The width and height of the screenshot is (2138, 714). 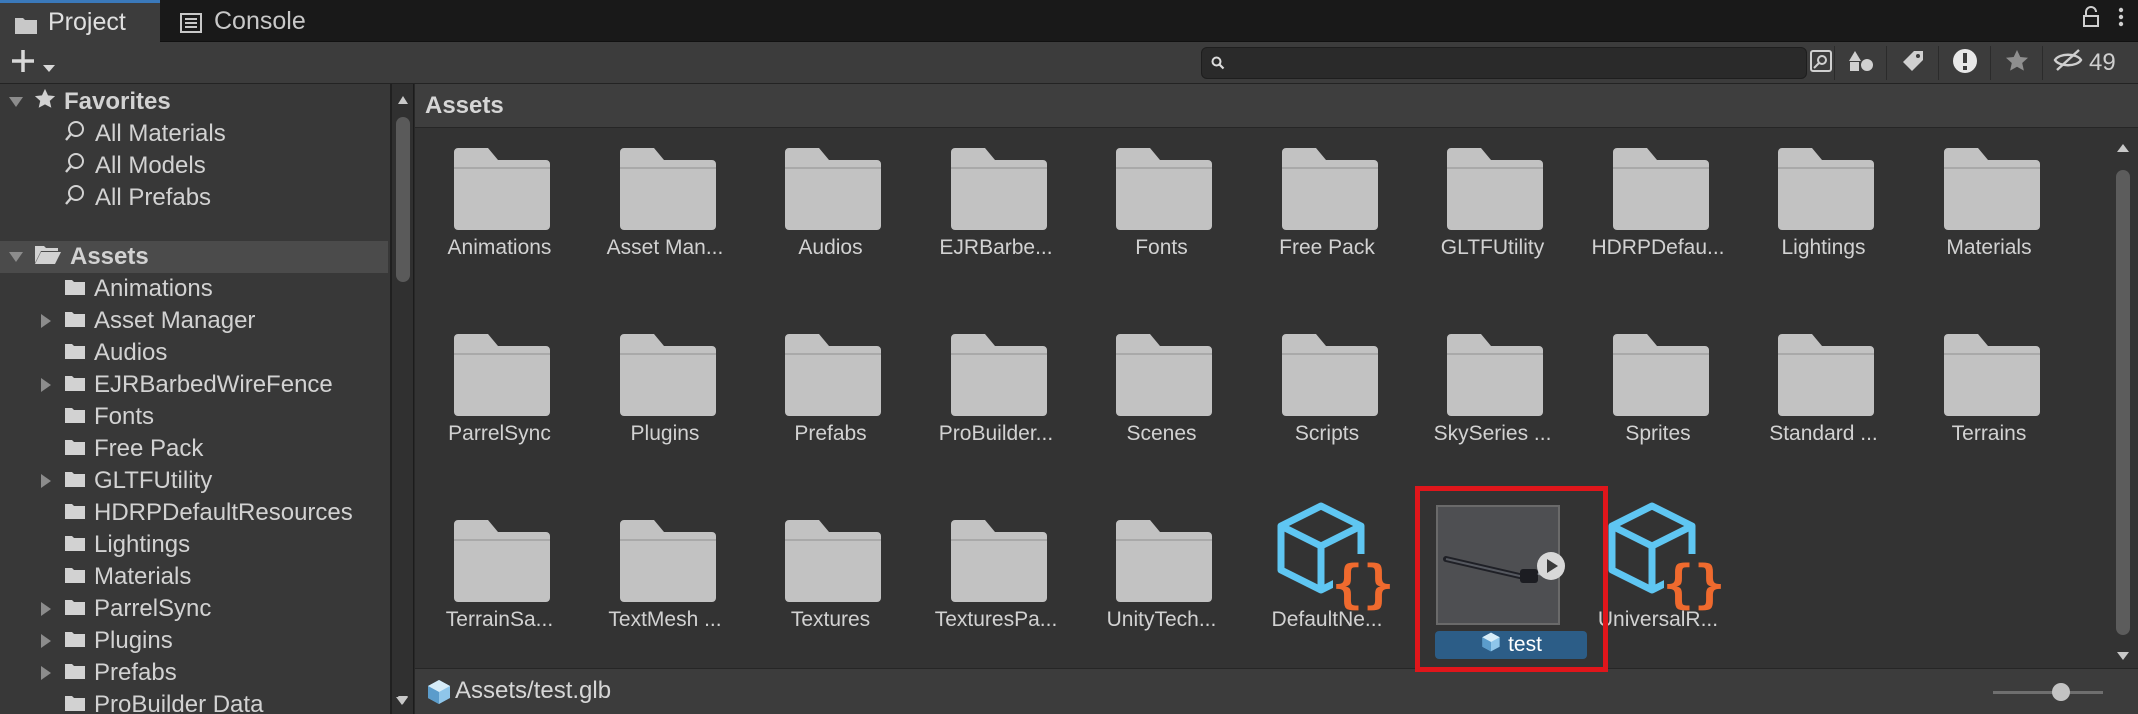 I want to click on sidebar-scrollbar, so click(x=403, y=399).